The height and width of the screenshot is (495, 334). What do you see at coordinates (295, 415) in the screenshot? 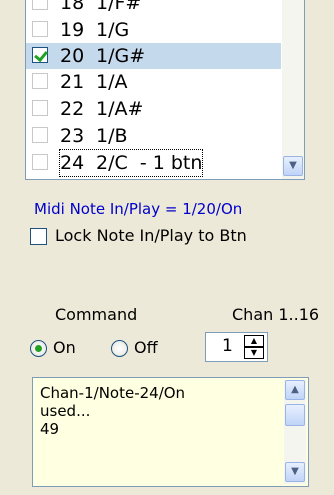
I see `log-scroll-thumb` at bounding box center [295, 415].